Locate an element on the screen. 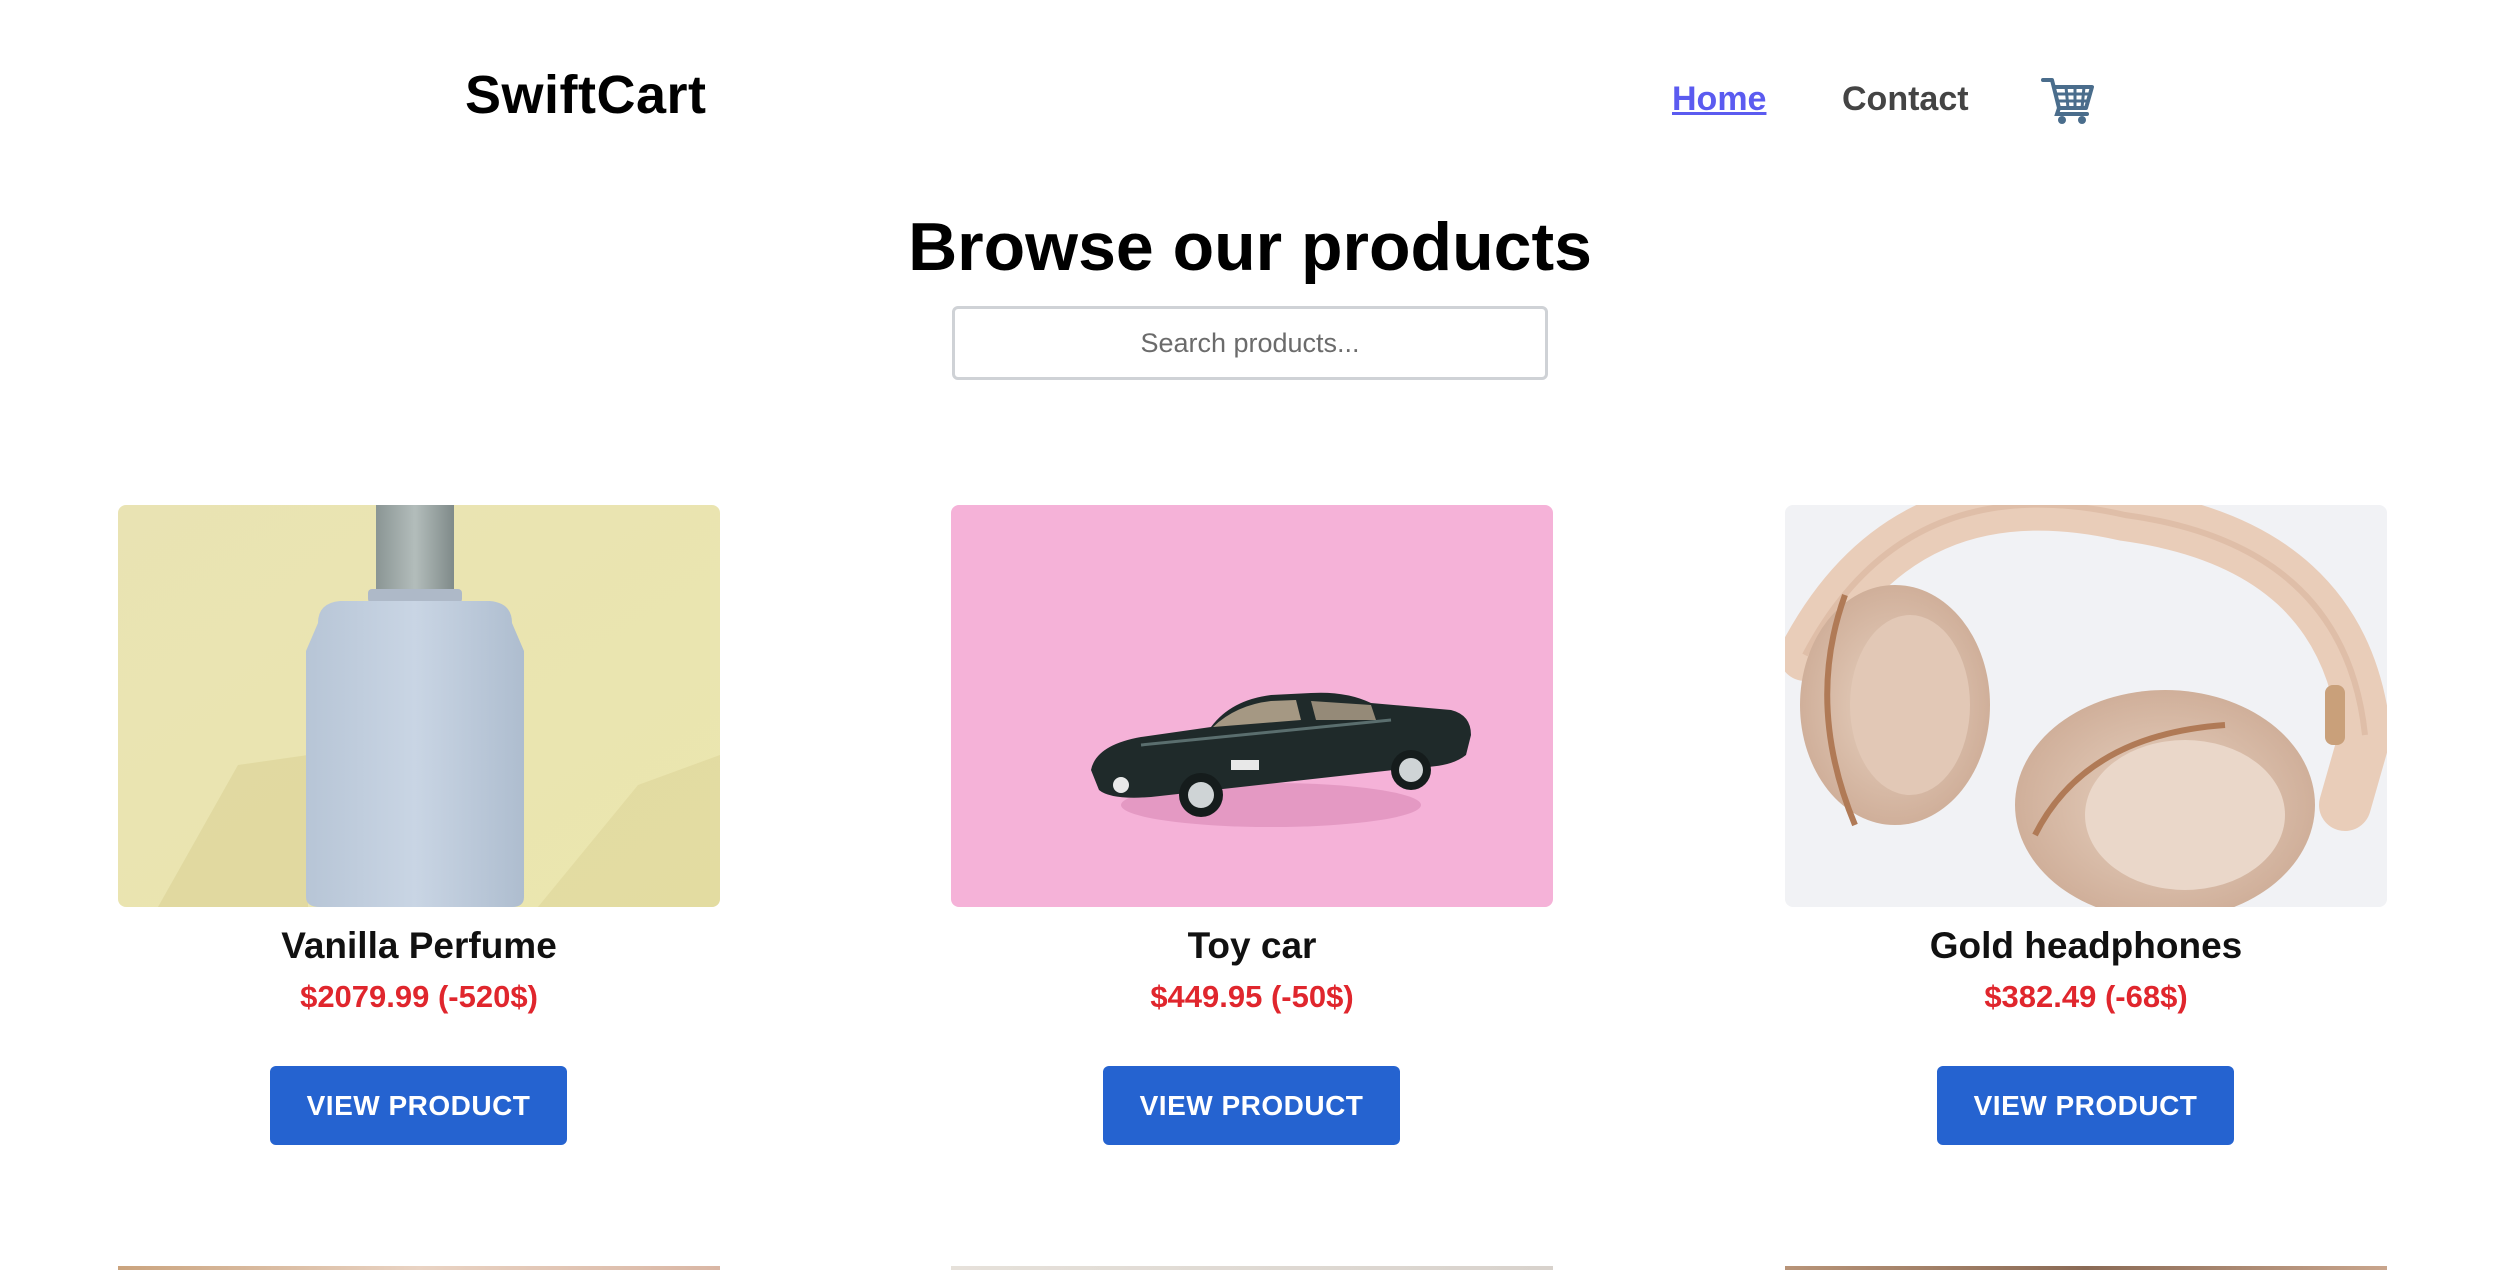 This screenshot has height=1270, width=2500. product-card: Toy car $449.95 (-50$) VIEW PRODUCT is located at coordinates (1252, 825).